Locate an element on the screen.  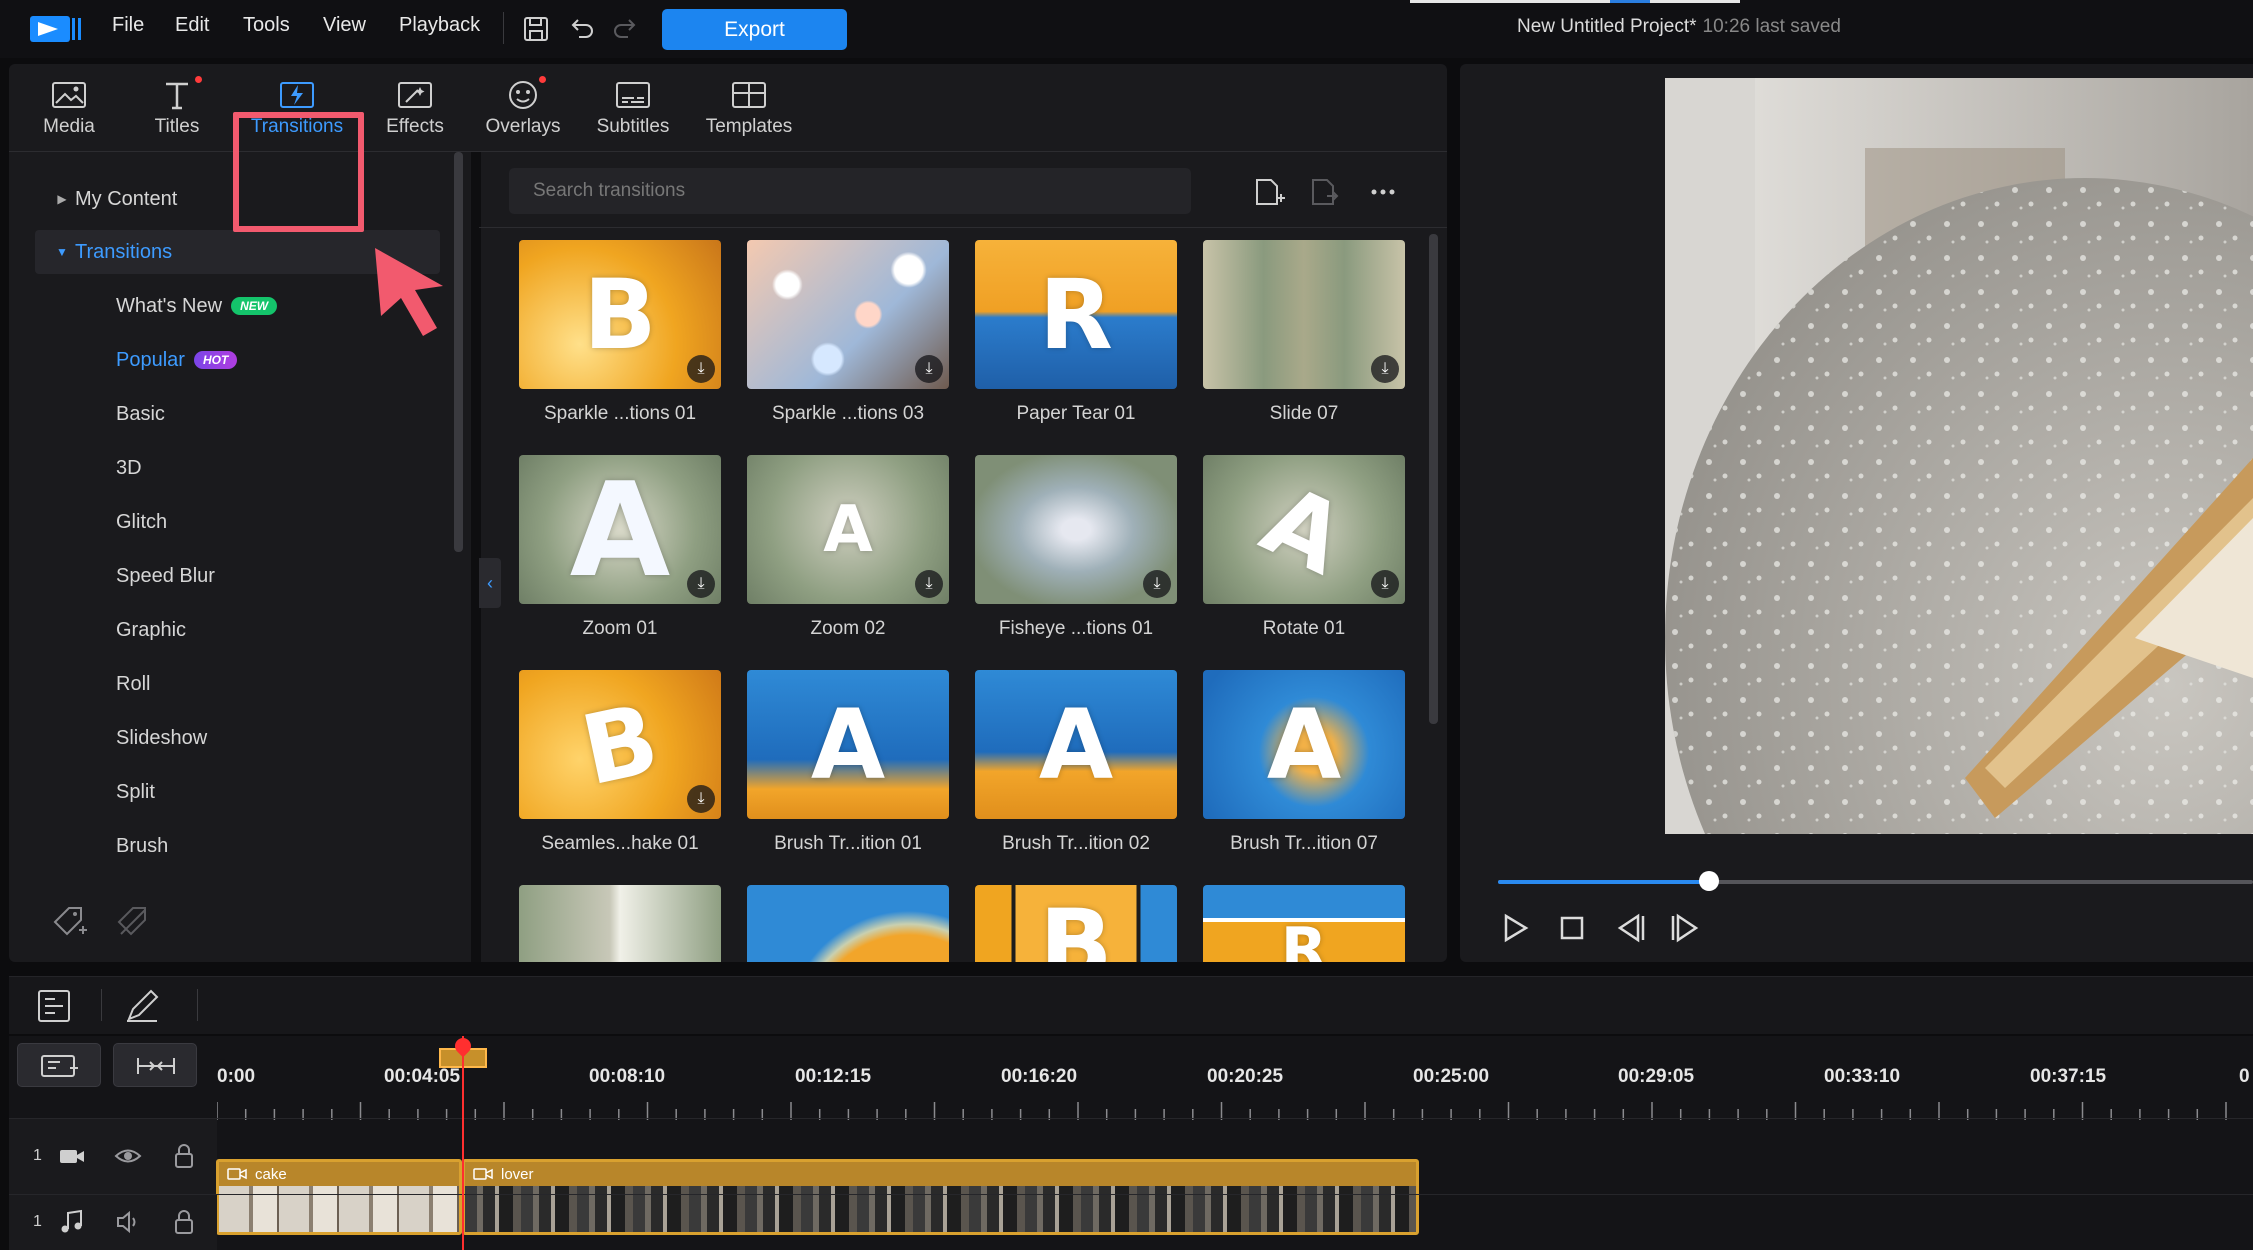
transition-thumbnail: ⤓ is located at coordinates (1304, 314).